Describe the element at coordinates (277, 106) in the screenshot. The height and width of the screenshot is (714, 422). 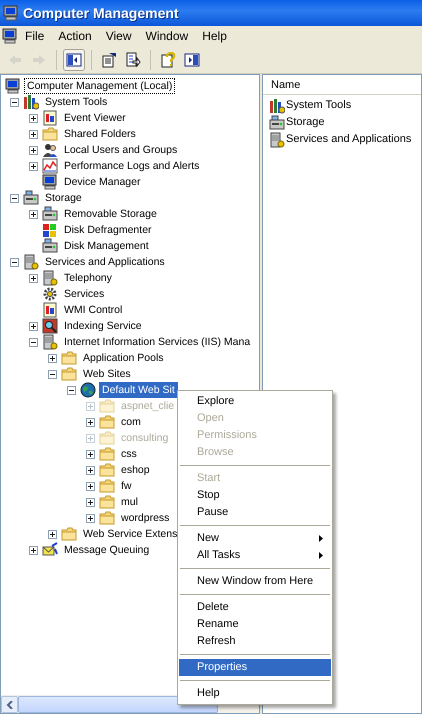
I see `tools-icon` at that location.